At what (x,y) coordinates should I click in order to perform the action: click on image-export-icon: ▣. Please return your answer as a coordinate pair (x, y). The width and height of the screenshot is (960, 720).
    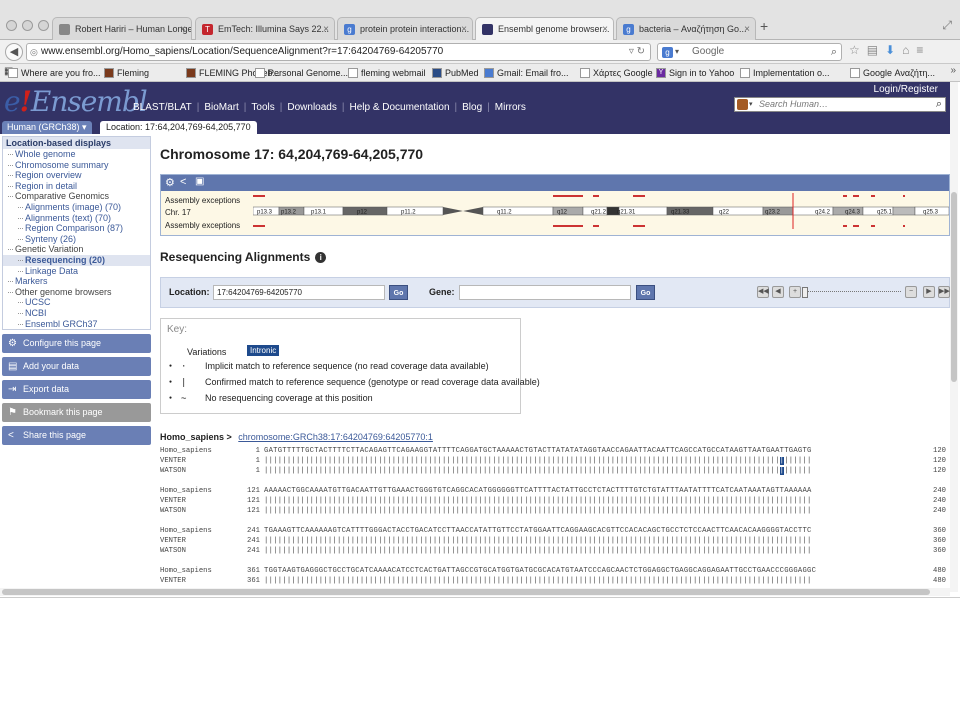
    Looking at the image, I should click on (199, 181).